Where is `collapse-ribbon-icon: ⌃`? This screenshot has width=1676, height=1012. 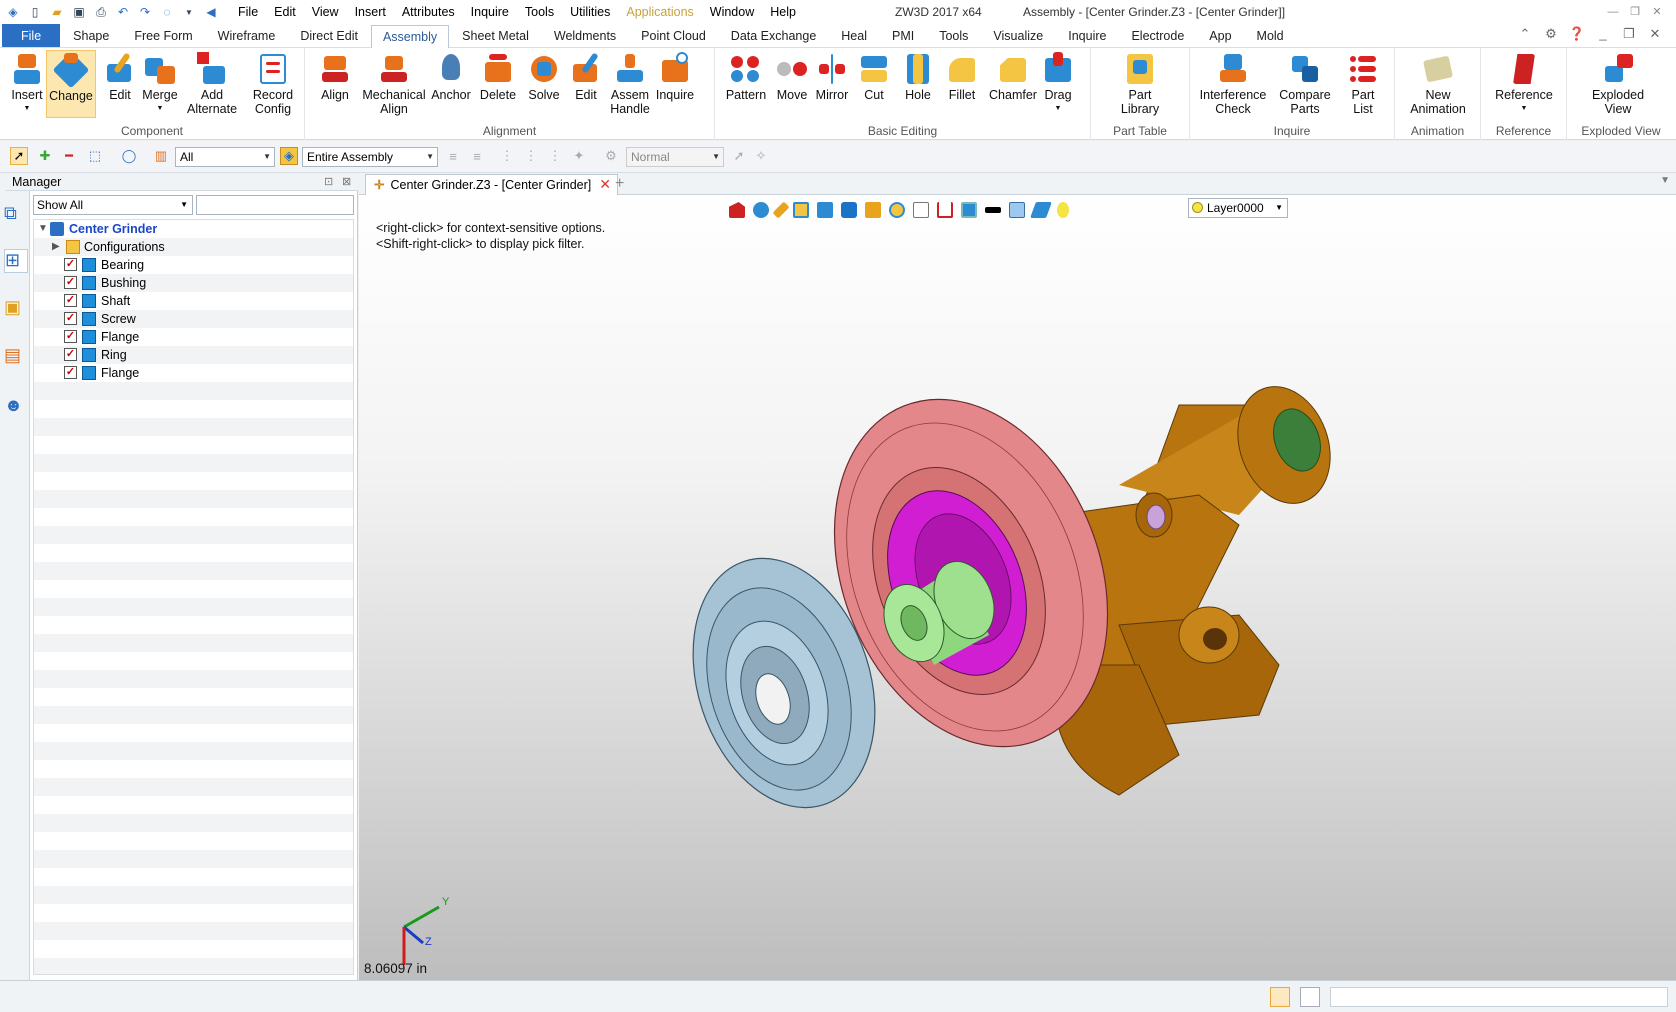
collapse-ribbon-icon: ⌃ is located at coordinates (1525, 34).